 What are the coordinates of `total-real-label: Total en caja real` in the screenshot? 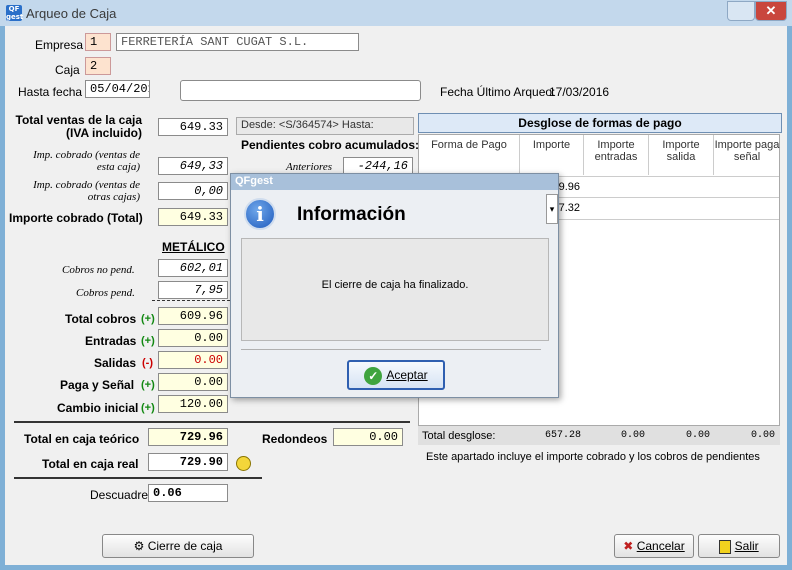 It's located at (90, 464).